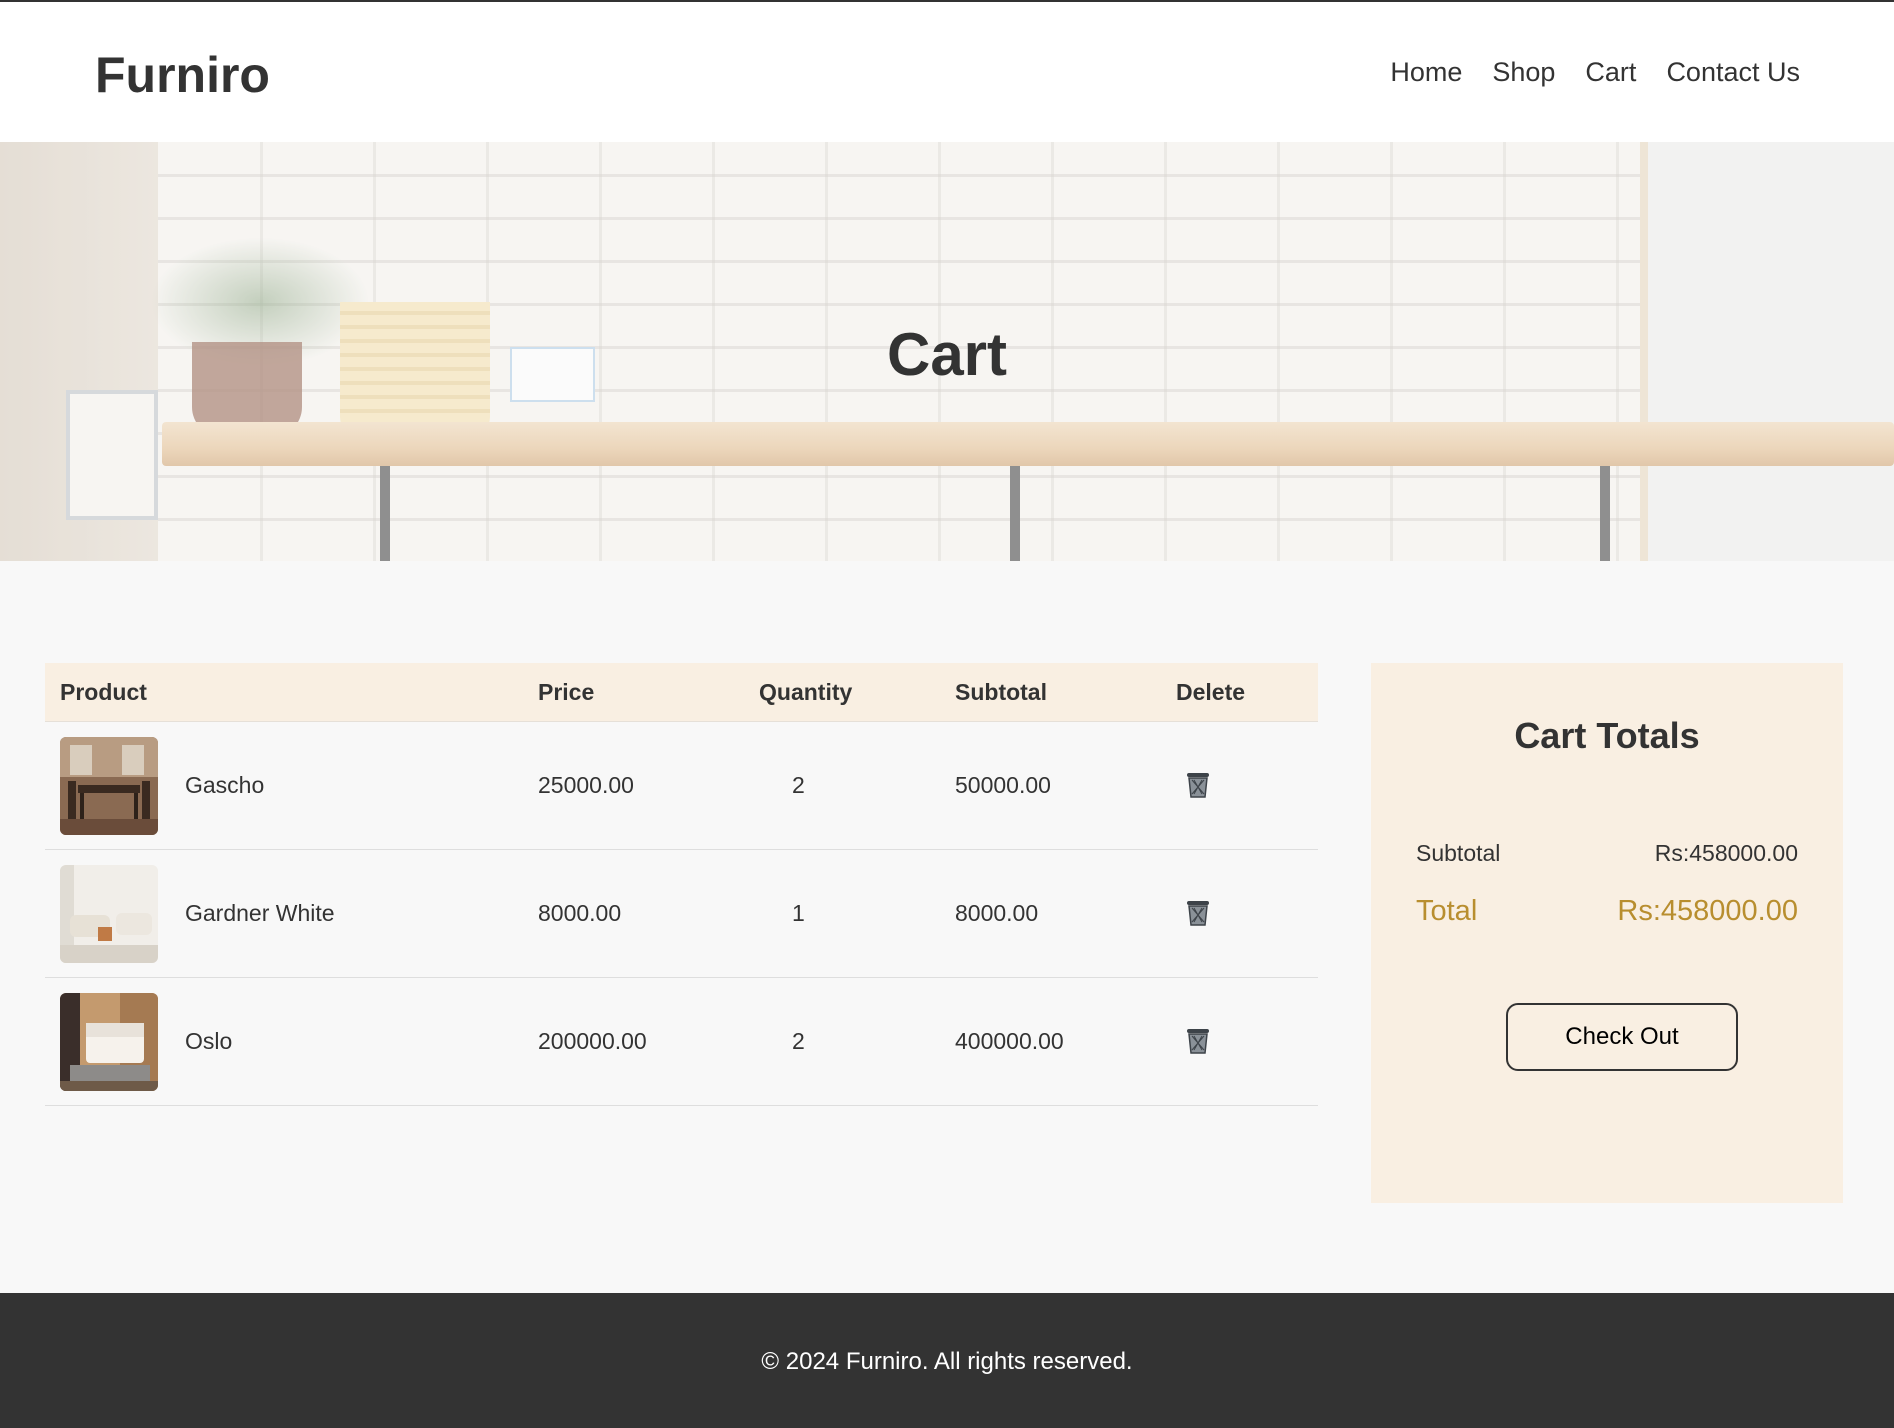 This screenshot has height=1428, width=1894. Describe the element at coordinates (1458, 853) in the screenshot. I see `subtotal-label: Subtotal` at that location.